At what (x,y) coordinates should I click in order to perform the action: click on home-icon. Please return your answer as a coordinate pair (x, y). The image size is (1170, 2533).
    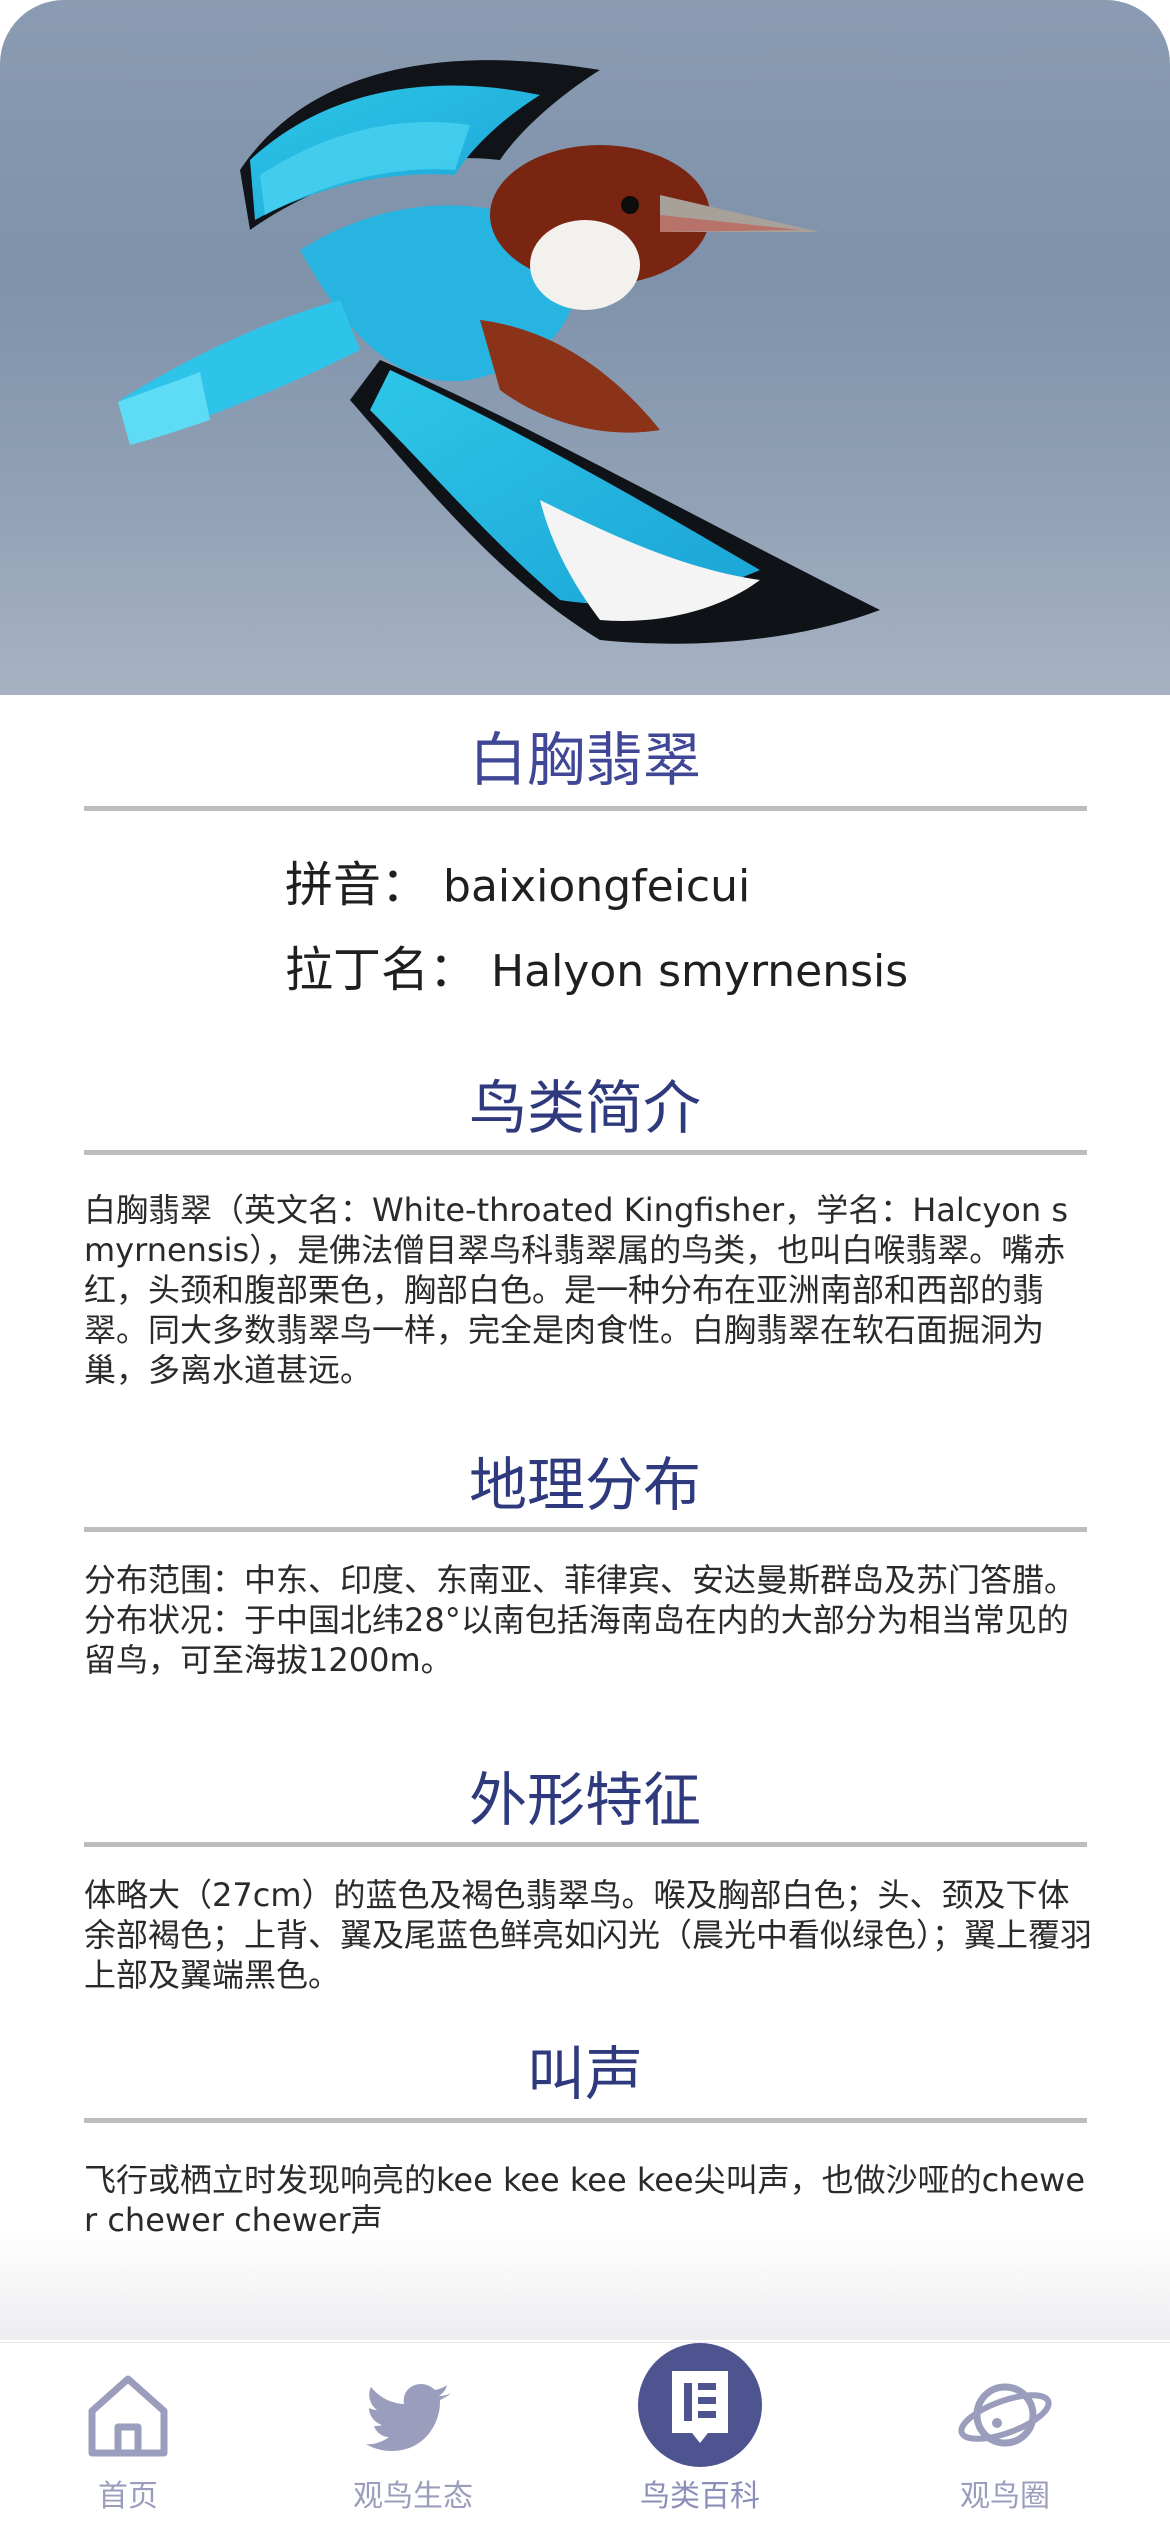
    Looking at the image, I should click on (128, 2416).